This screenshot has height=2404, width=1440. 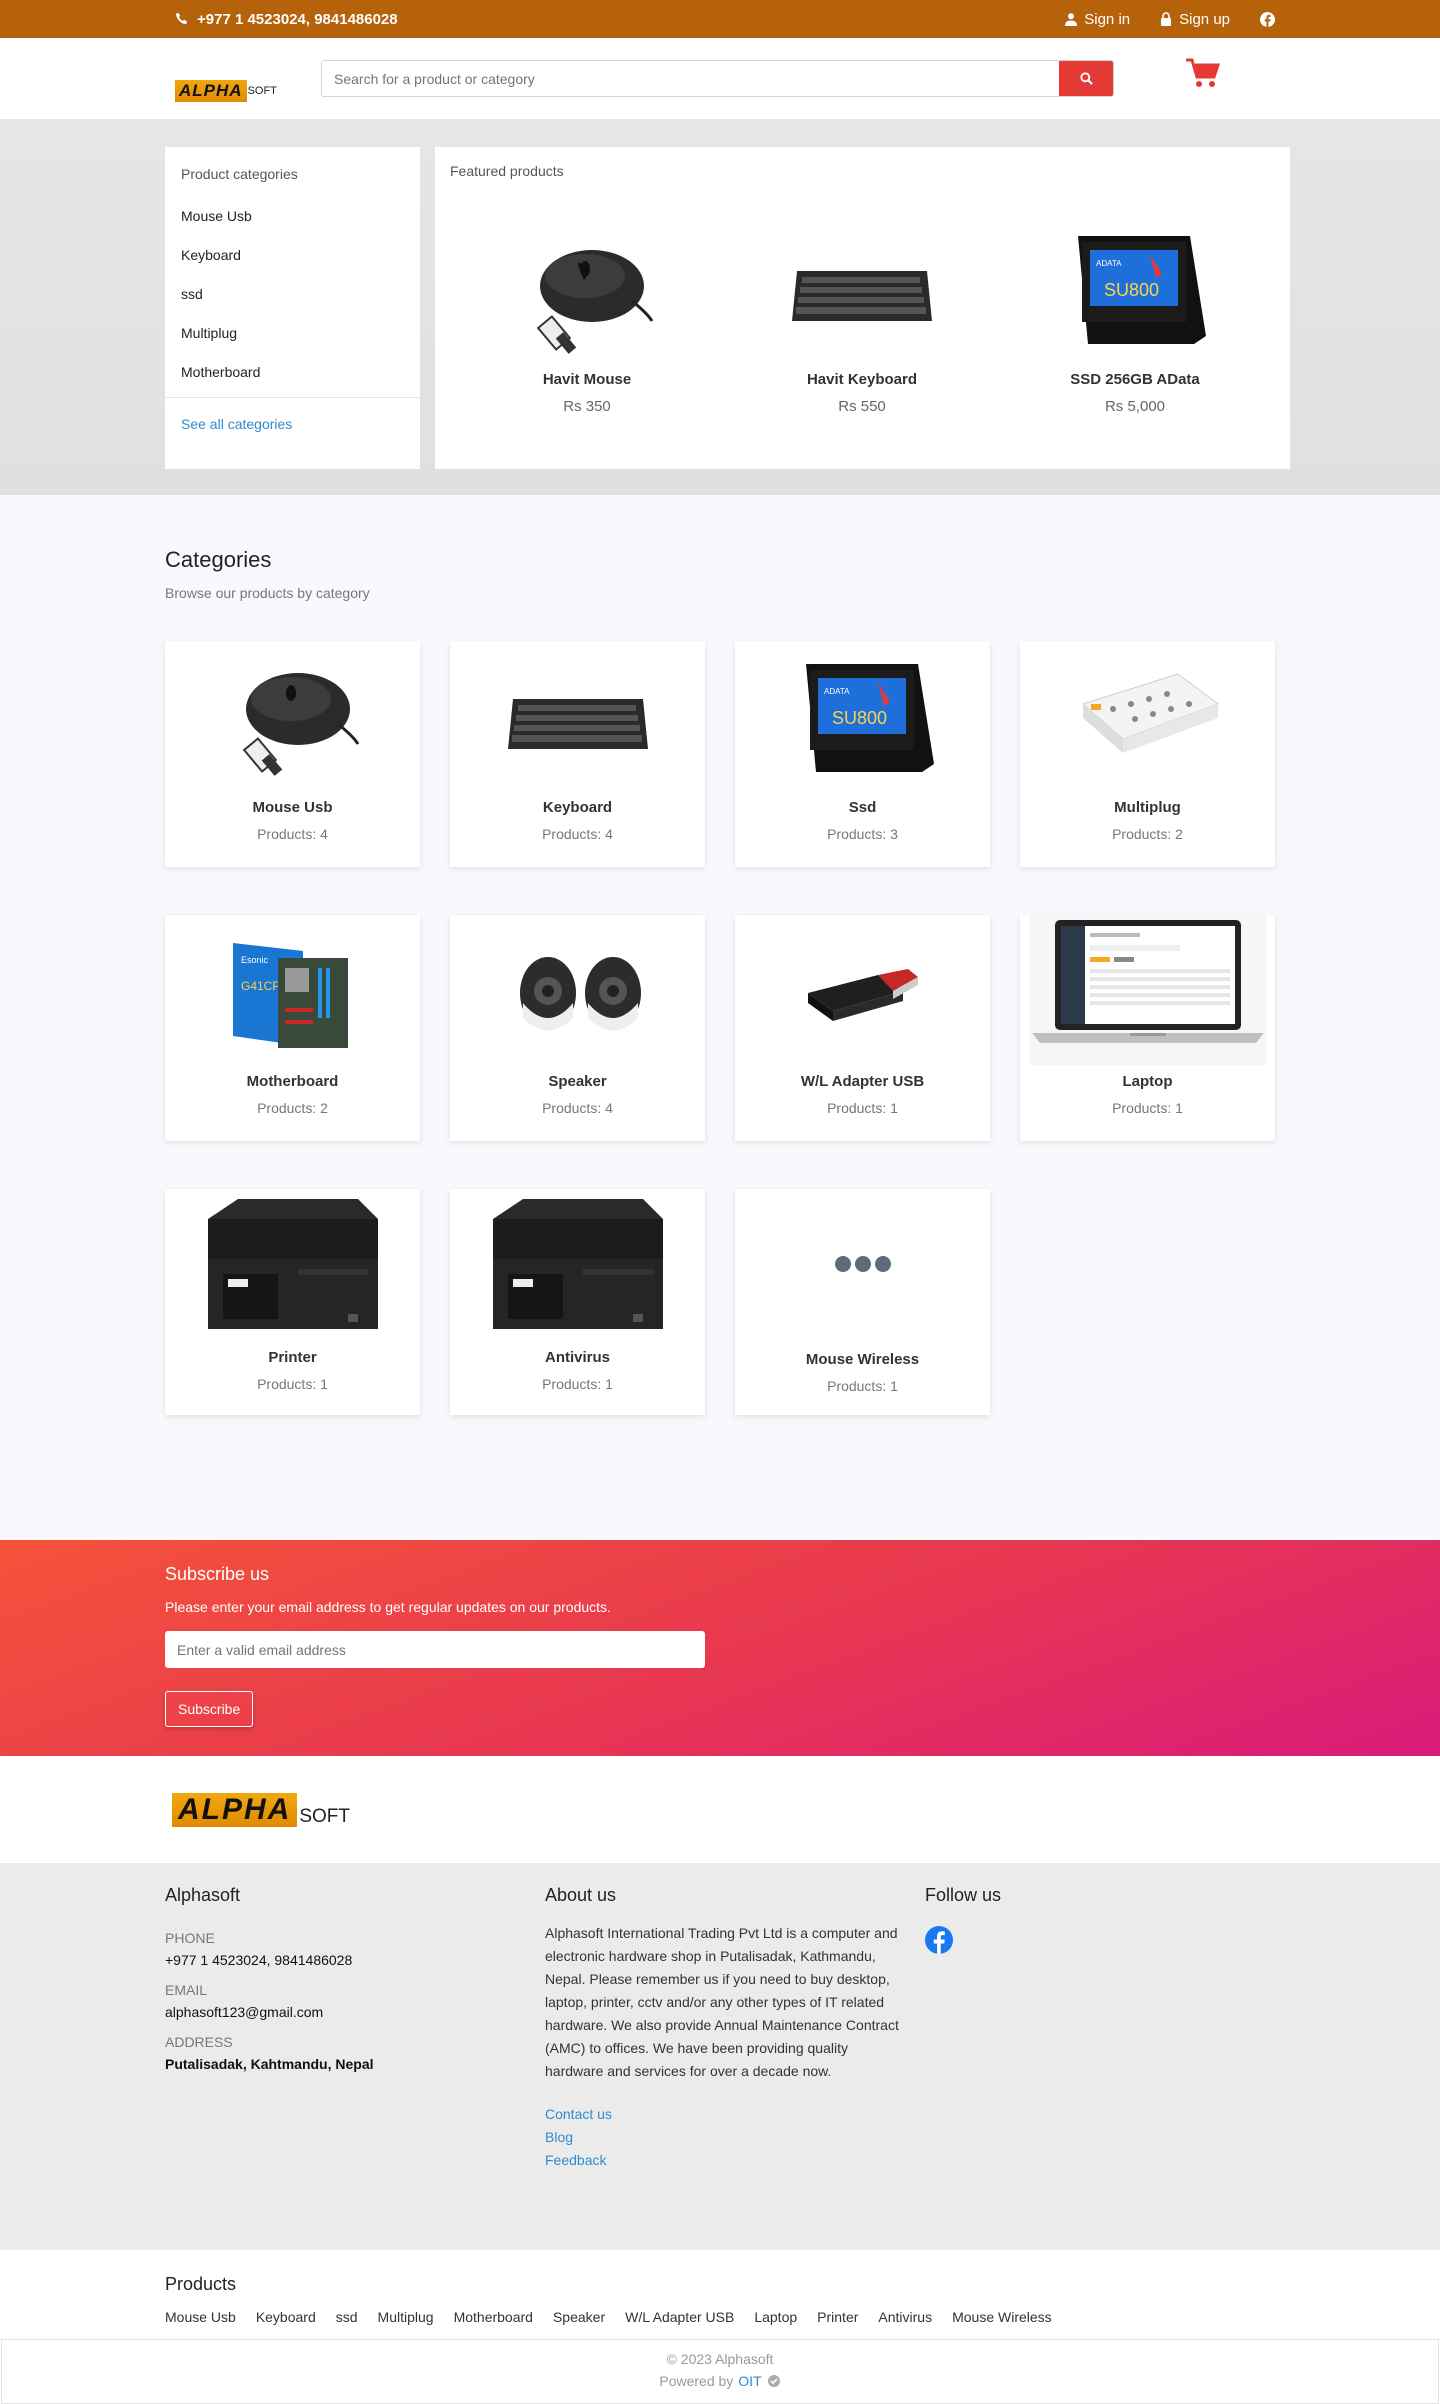 I want to click on subscribe-title: Subscribe us, so click(x=217, y=1574).